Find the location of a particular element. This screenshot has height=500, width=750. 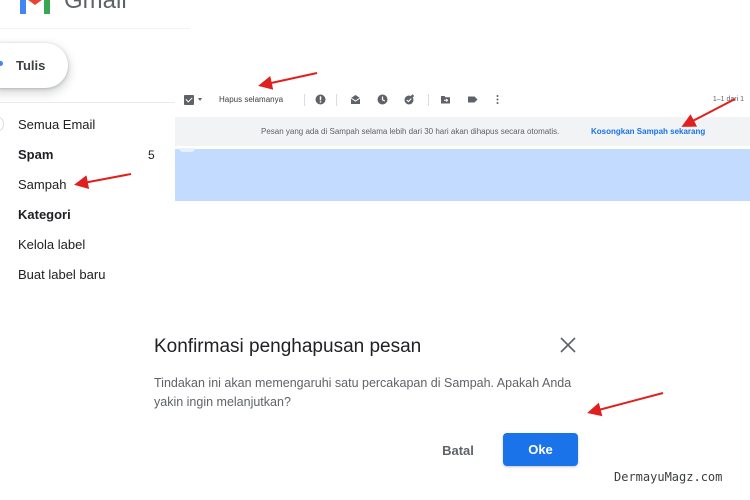

move-to-icon is located at coordinates (445, 99).